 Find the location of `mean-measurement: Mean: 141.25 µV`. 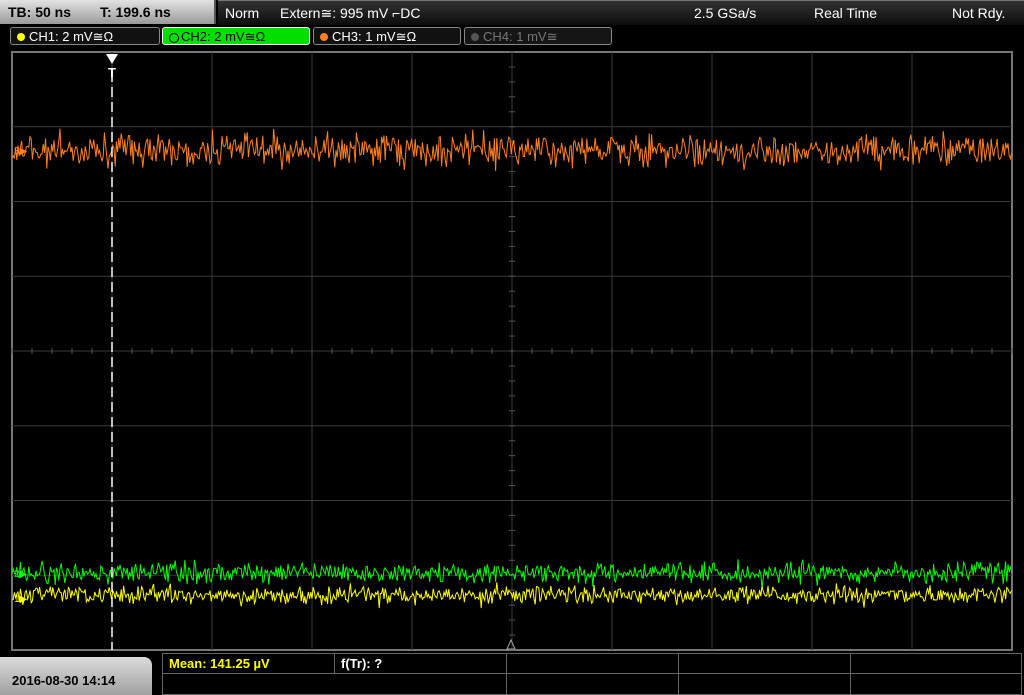

mean-measurement: Mean: 141.25 µV is located at coordinates (249, 664).